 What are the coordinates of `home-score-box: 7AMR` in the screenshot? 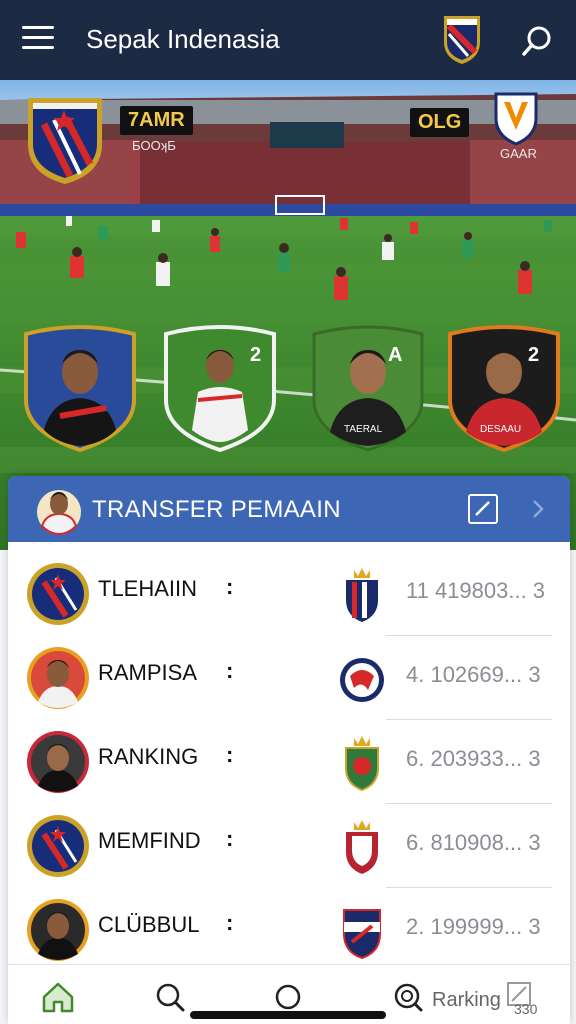 It's located at (156, 120).